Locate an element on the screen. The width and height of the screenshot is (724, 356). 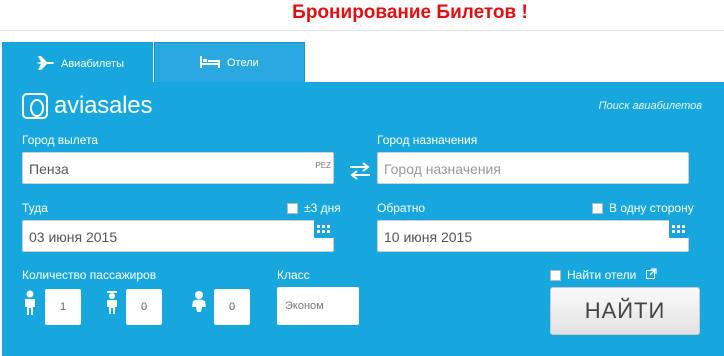
child-icon is located at coordinates (112, 305).